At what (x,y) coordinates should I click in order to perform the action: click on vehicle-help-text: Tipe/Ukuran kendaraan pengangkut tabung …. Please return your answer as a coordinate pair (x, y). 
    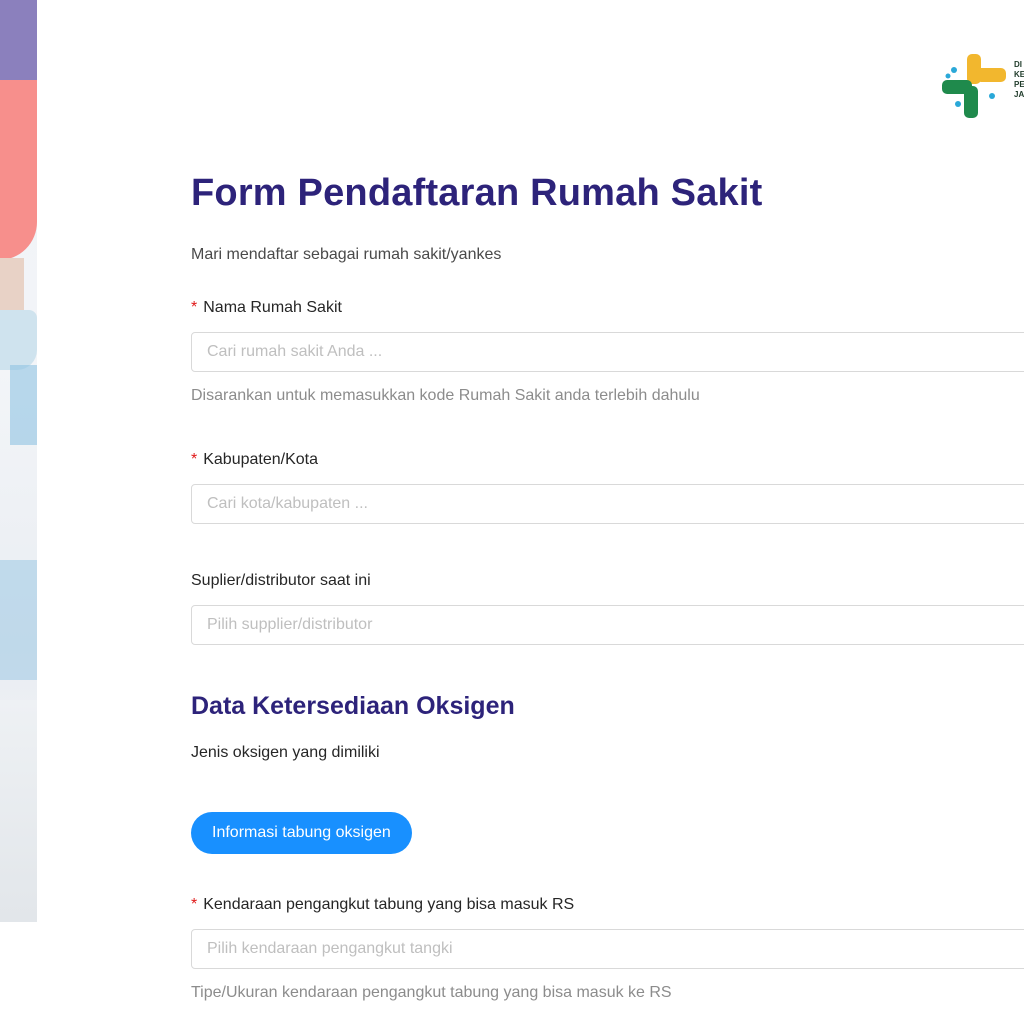
    Looking at the image, I should click on (431, 992).